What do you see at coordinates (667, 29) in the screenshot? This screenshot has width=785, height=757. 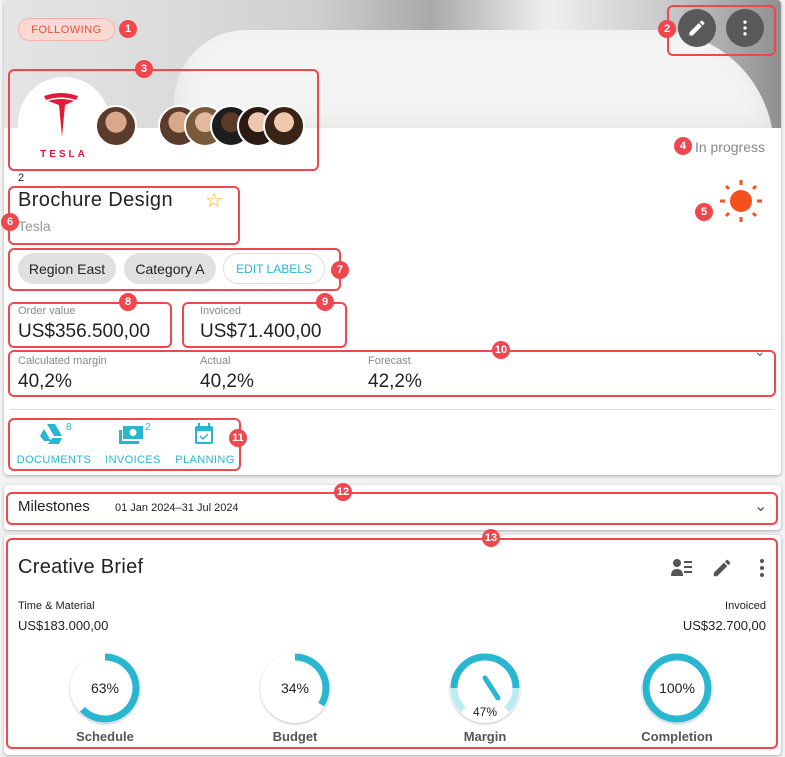 I see `annotation-badge: 2` at bounding box center [667, 29].